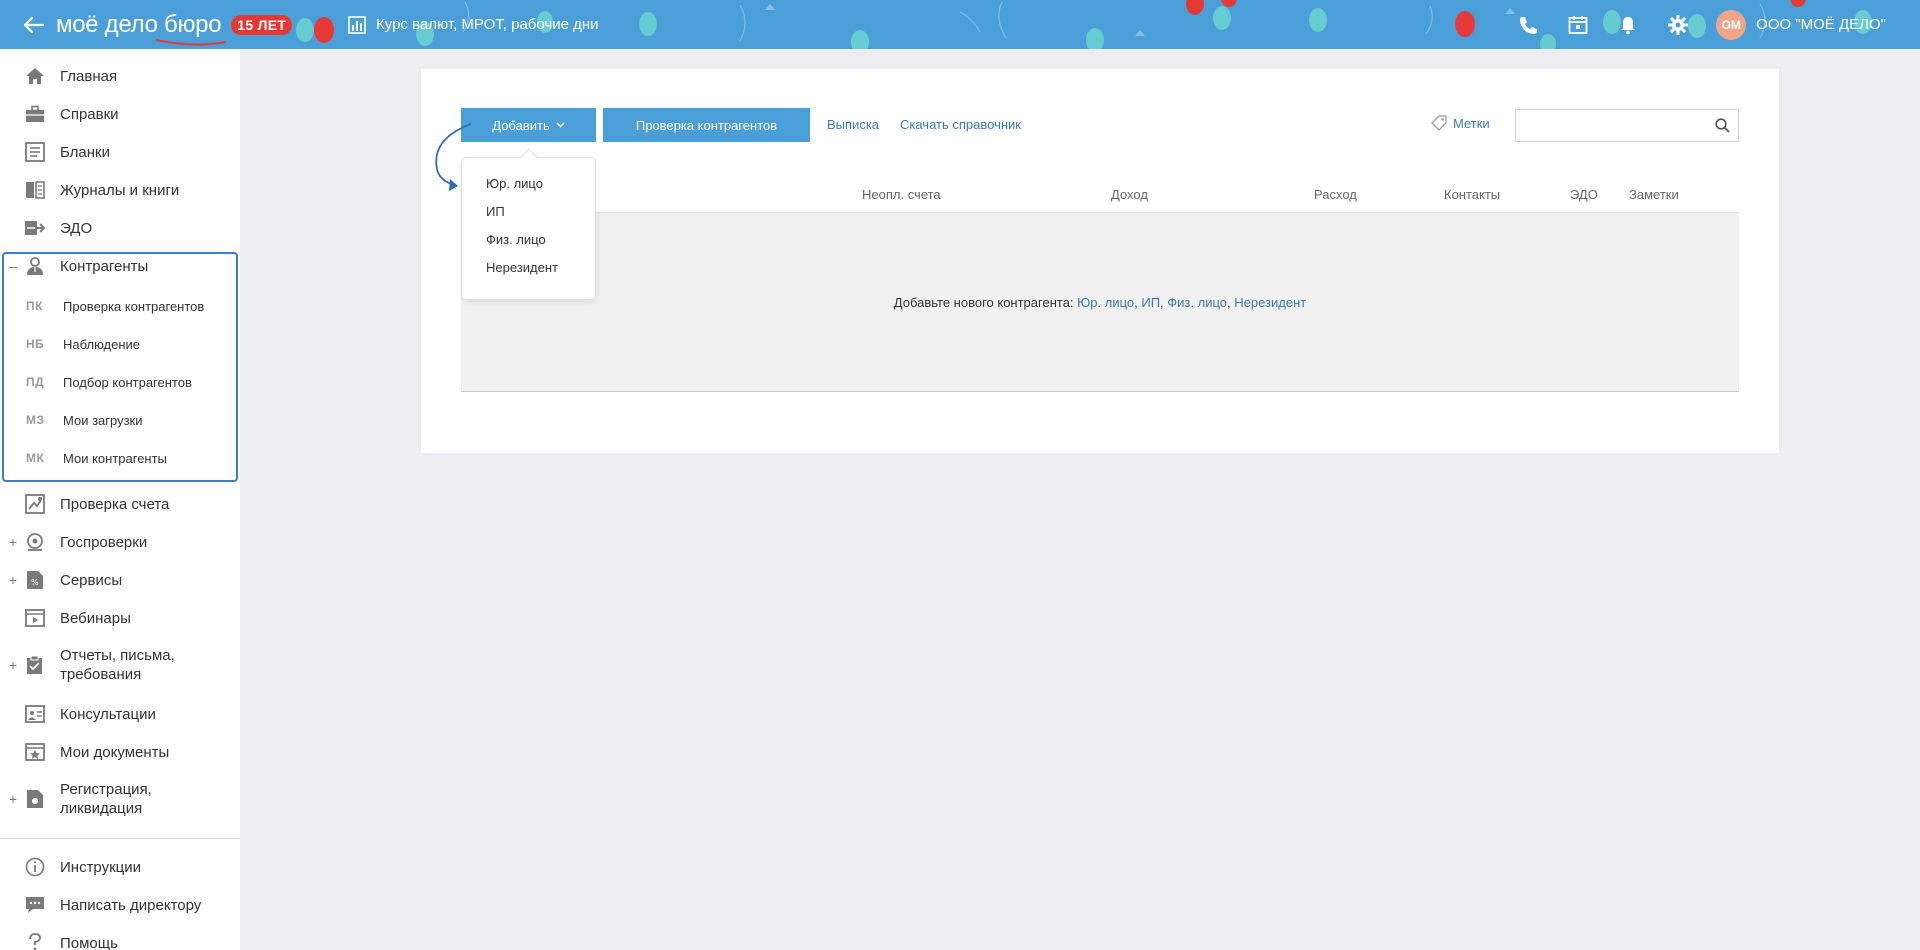 This screenshot has width=1920, height=950. Describe the element at coordinates (35, 190) in the screenshot. I see `journal-icon` at that location.